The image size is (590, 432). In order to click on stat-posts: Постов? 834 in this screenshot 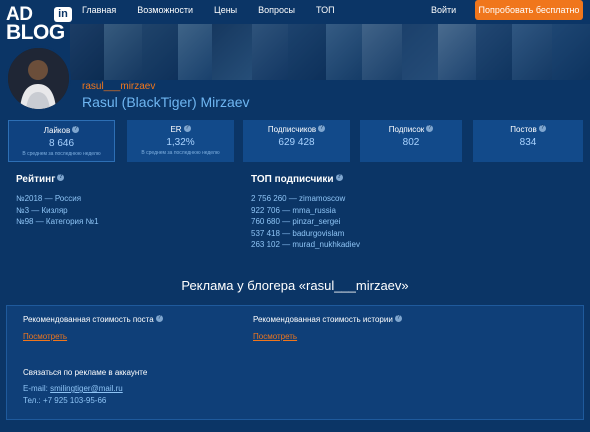, I will do `click(528, 141)`.